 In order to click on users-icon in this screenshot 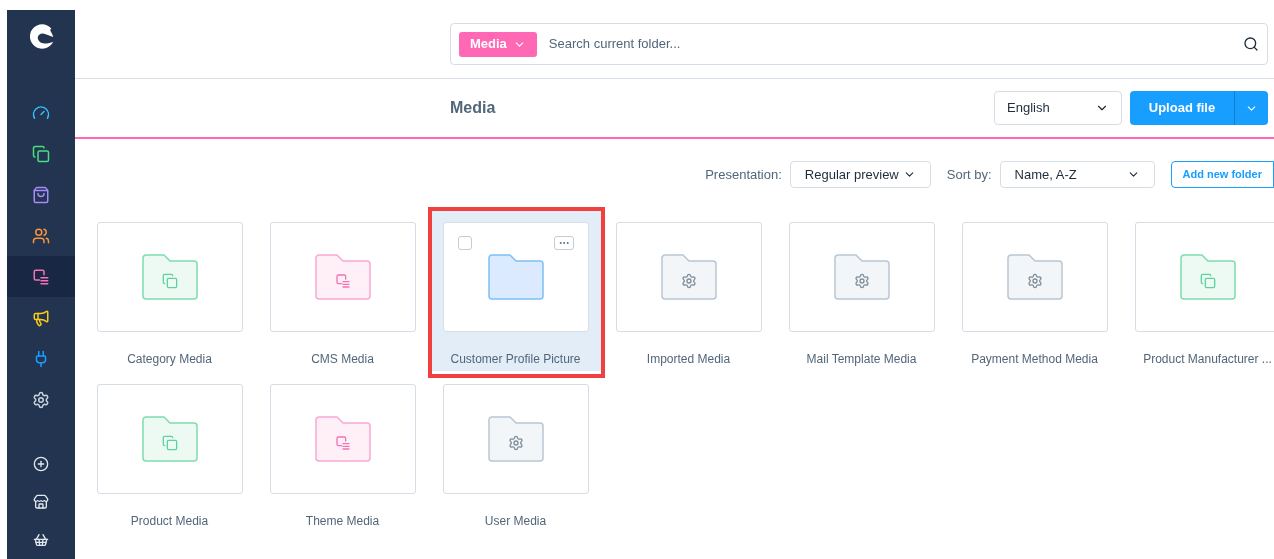, I will do `click(41, 235)`.